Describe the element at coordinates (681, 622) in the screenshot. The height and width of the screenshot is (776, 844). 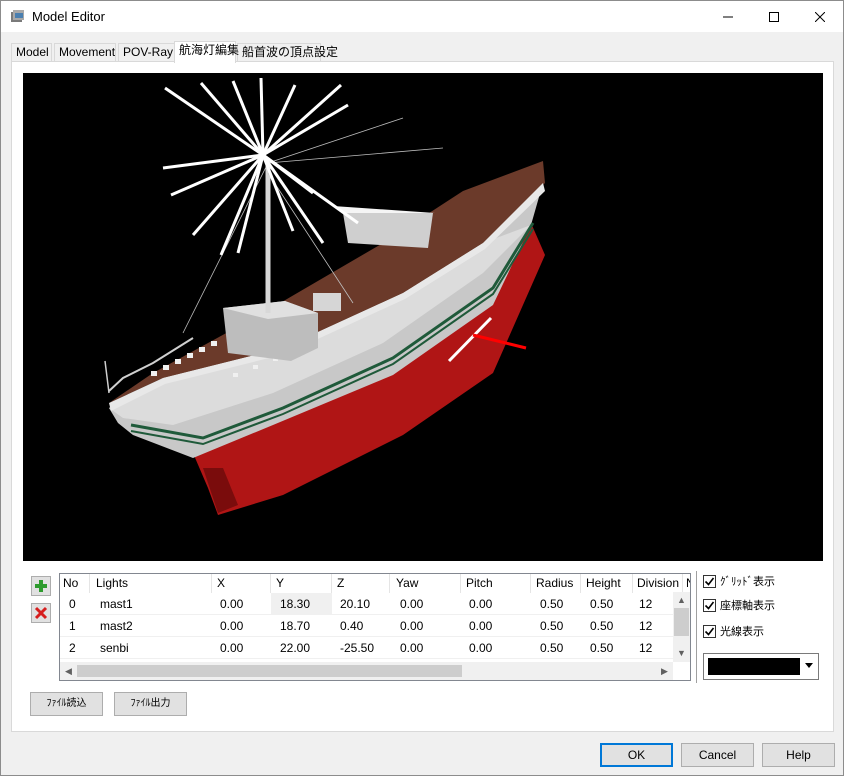
I see `vertical-scroll-thumb` at that location.